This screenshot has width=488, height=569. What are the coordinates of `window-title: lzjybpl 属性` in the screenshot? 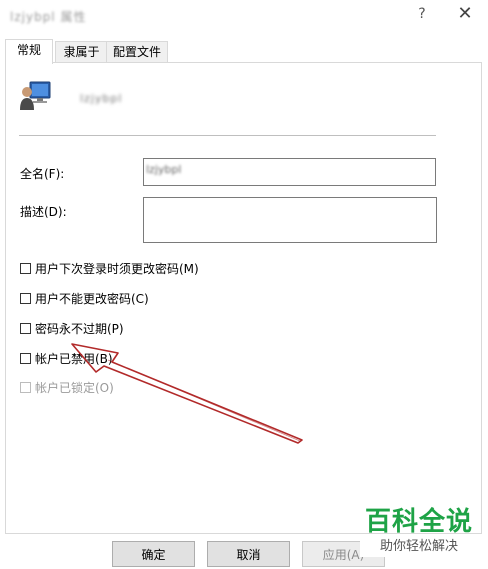 It's located at (48, 17).